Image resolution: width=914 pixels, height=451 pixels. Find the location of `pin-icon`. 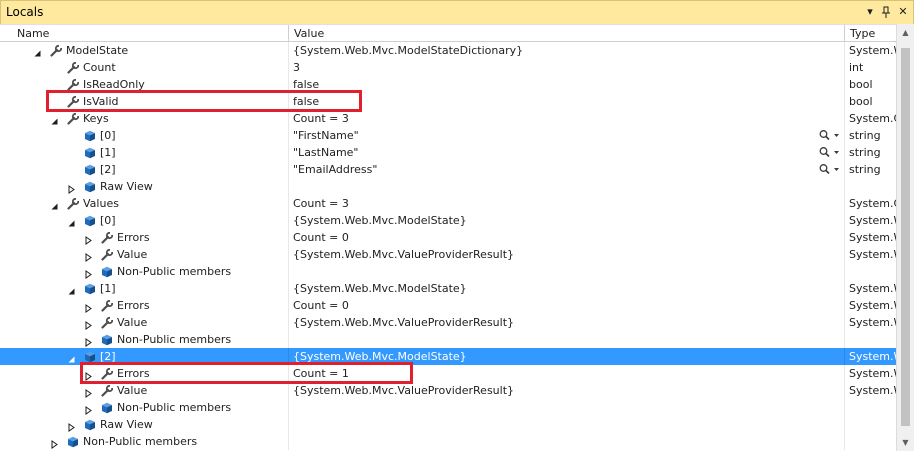

pin-icon is located at coordinates (886, 12).